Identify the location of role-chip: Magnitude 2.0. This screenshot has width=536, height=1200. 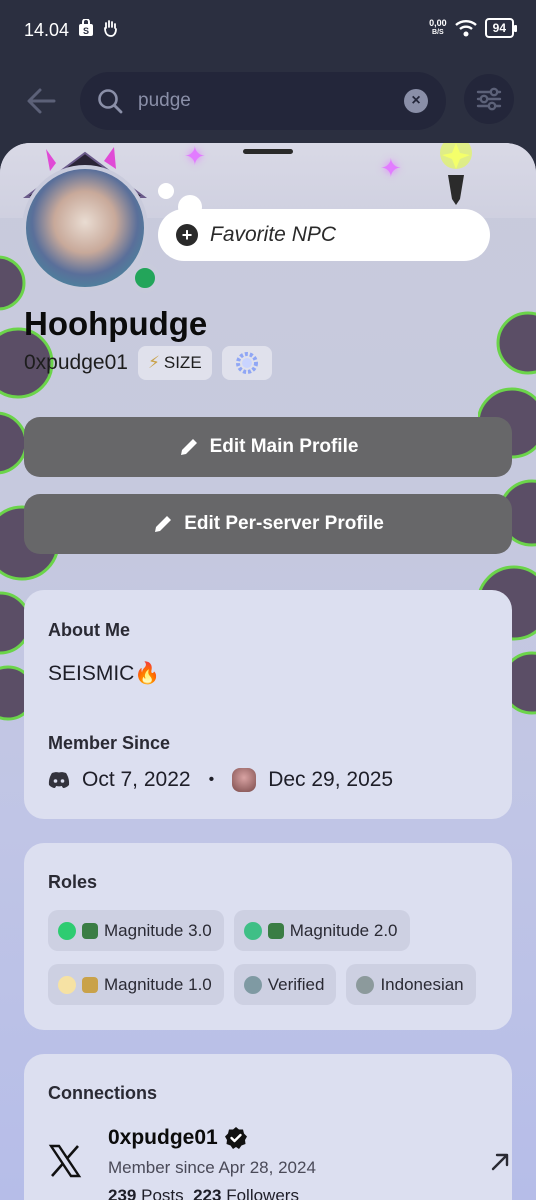
(321, 930).